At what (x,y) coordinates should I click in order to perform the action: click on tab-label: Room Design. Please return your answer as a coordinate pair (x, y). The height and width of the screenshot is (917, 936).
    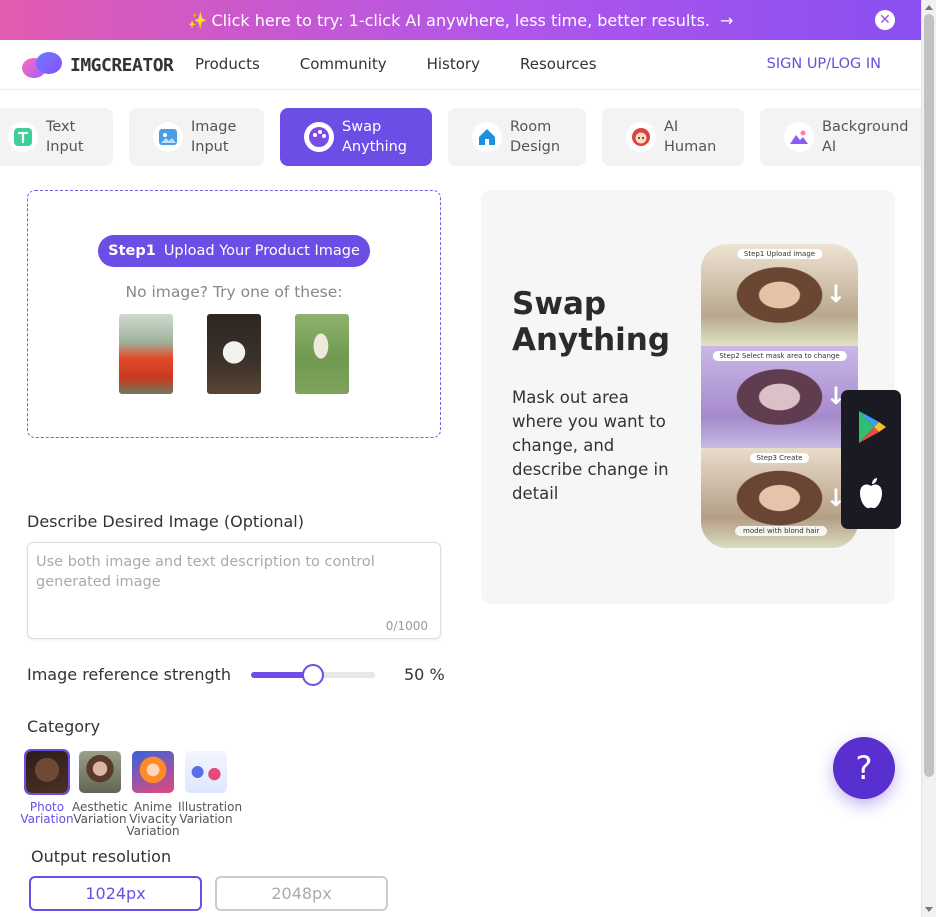
    Looking at the image, I should click on (535, 137).